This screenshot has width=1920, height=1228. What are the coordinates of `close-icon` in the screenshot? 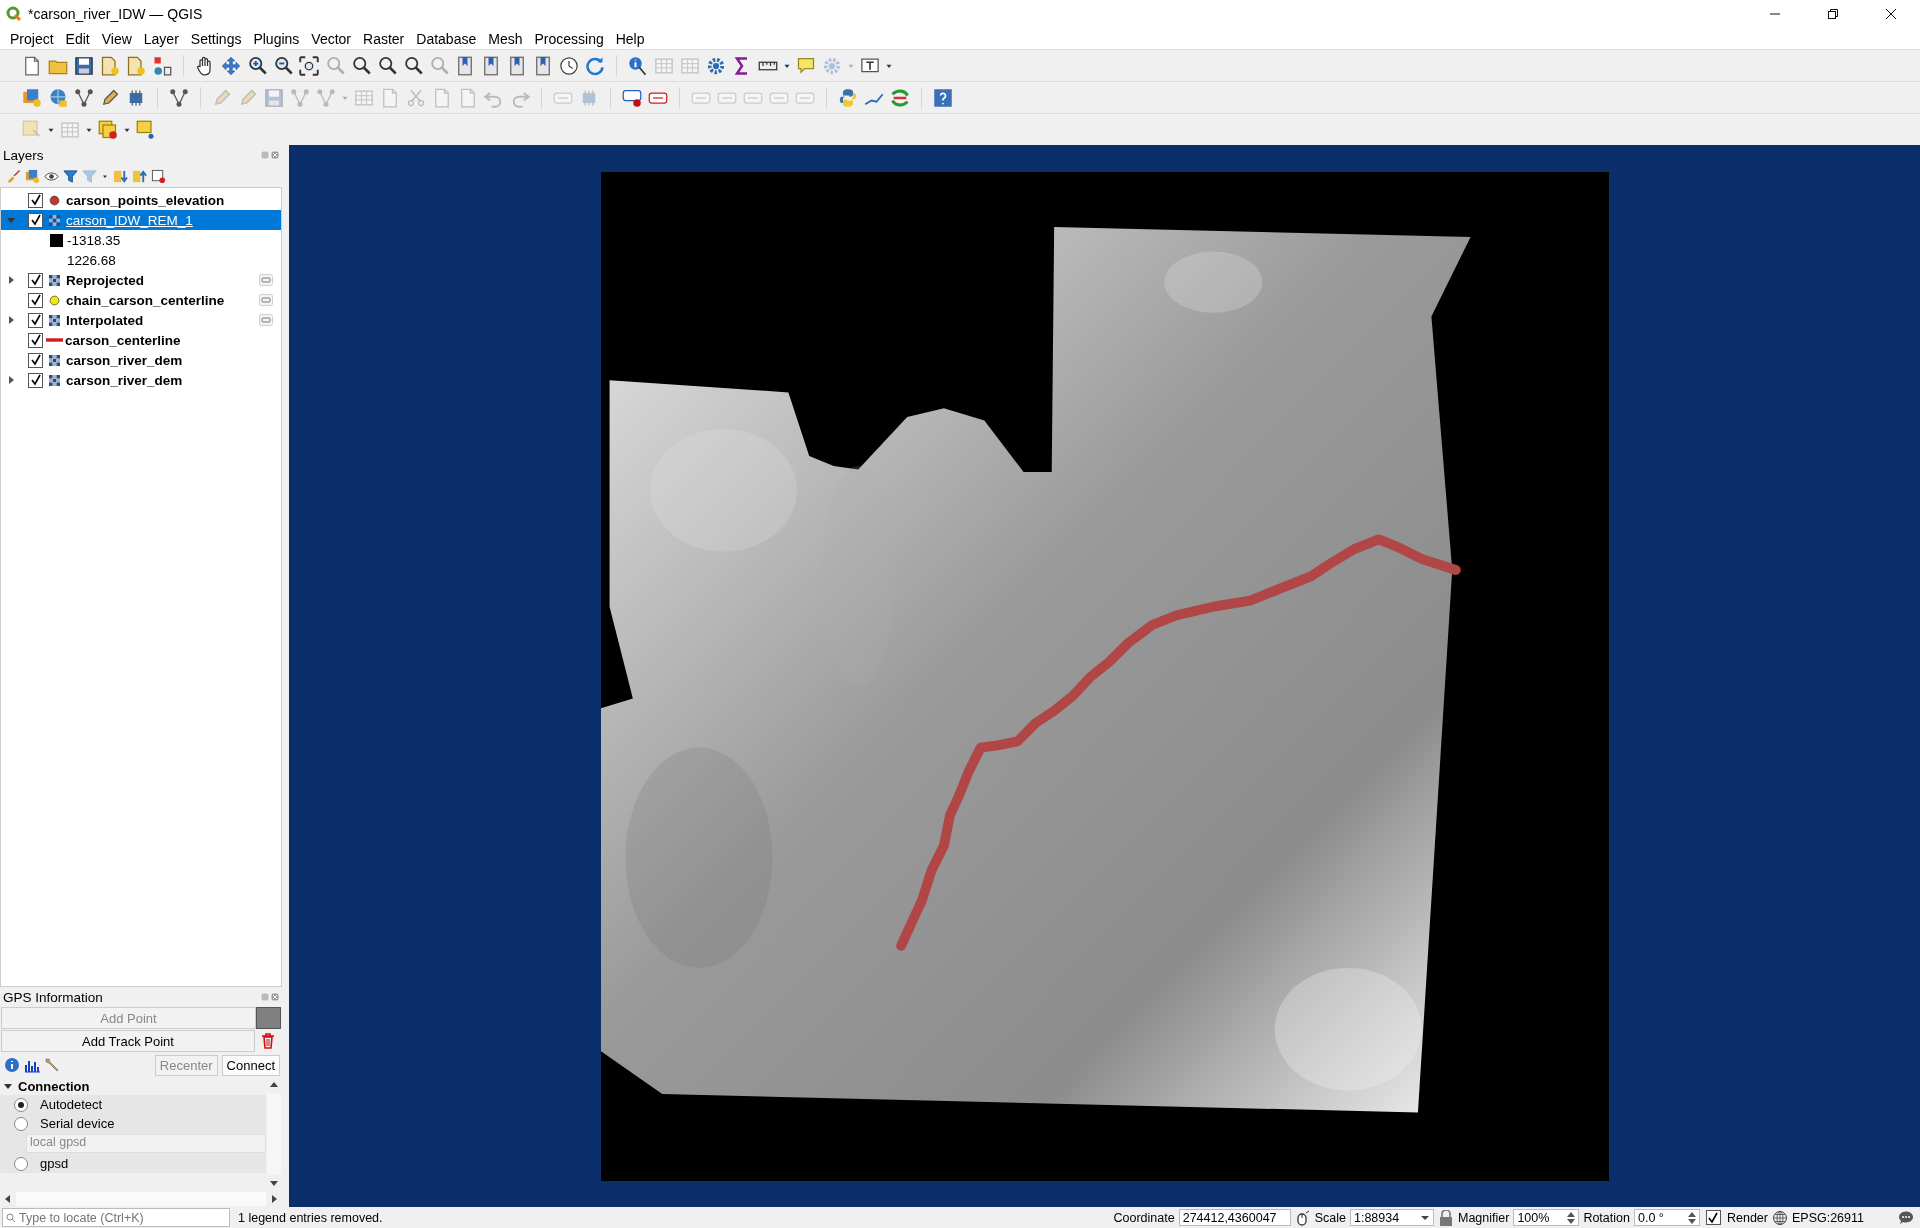 It's located at (1891, 14).